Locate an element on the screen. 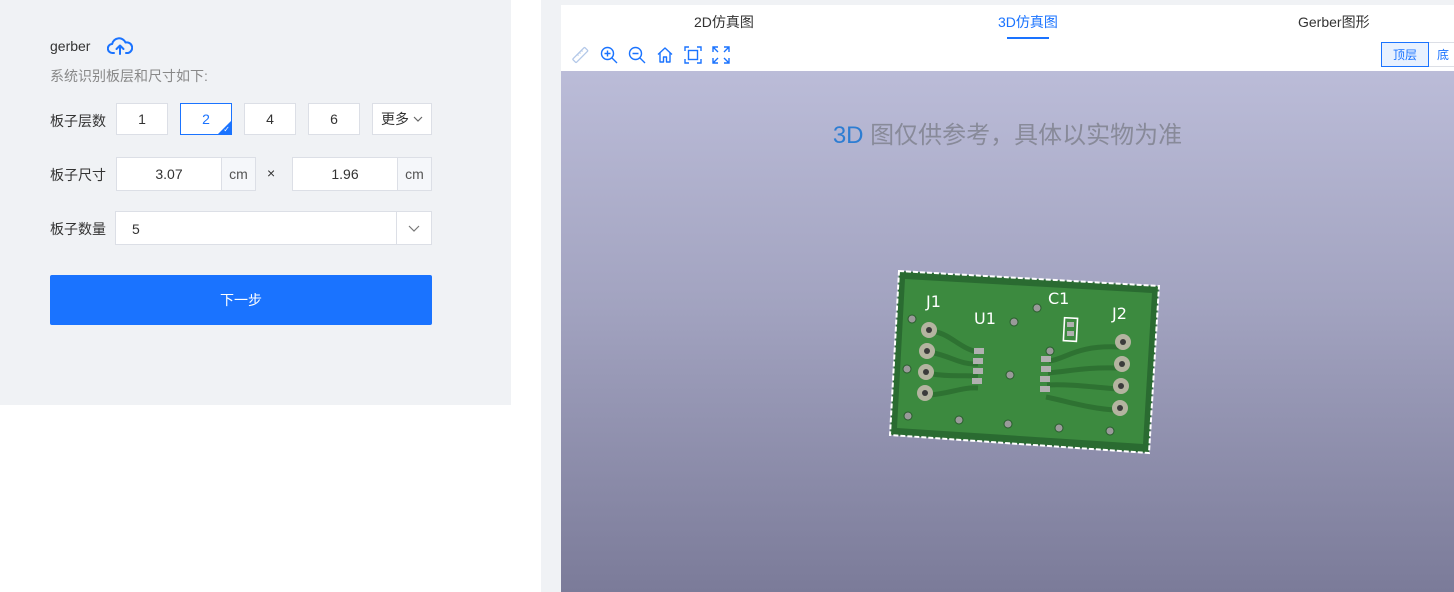 Image resolution: width=1454 pixels, height=592 pixels. tab-gerber-graphics: Gerber图形 is located at coordinates (1334, 21).